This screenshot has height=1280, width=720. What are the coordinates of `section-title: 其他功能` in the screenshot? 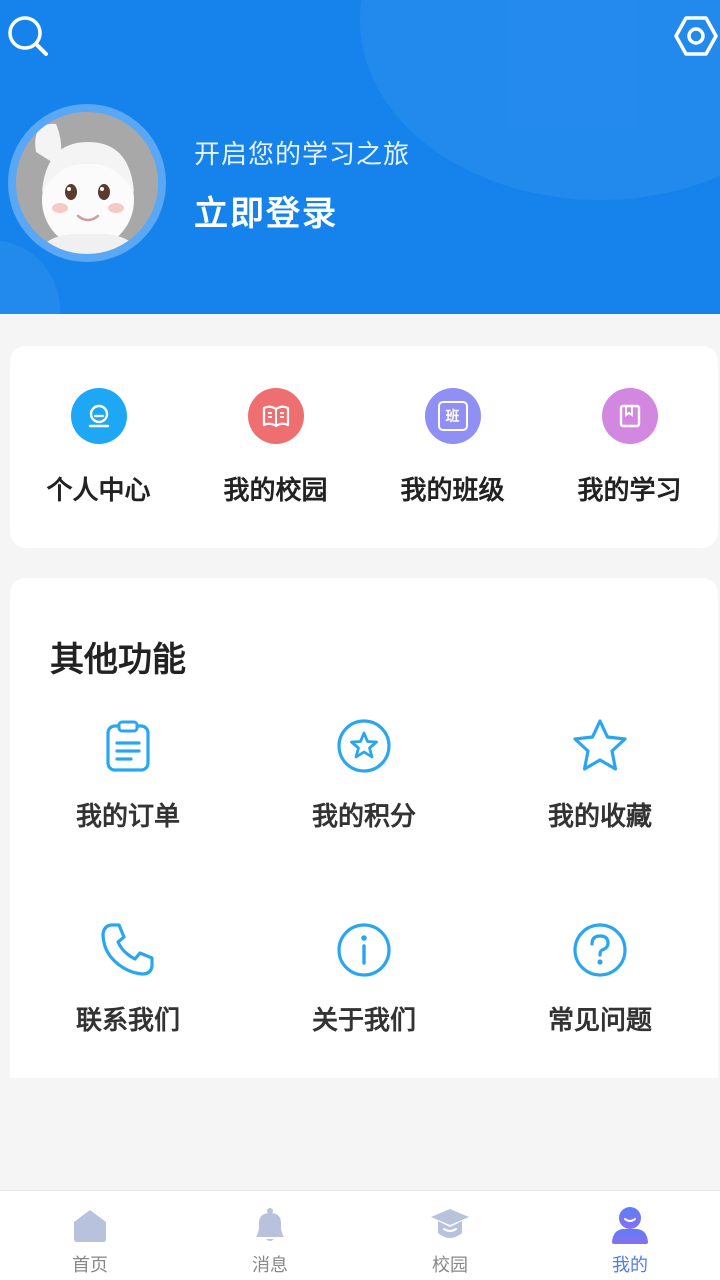 It's located at (118, 660).